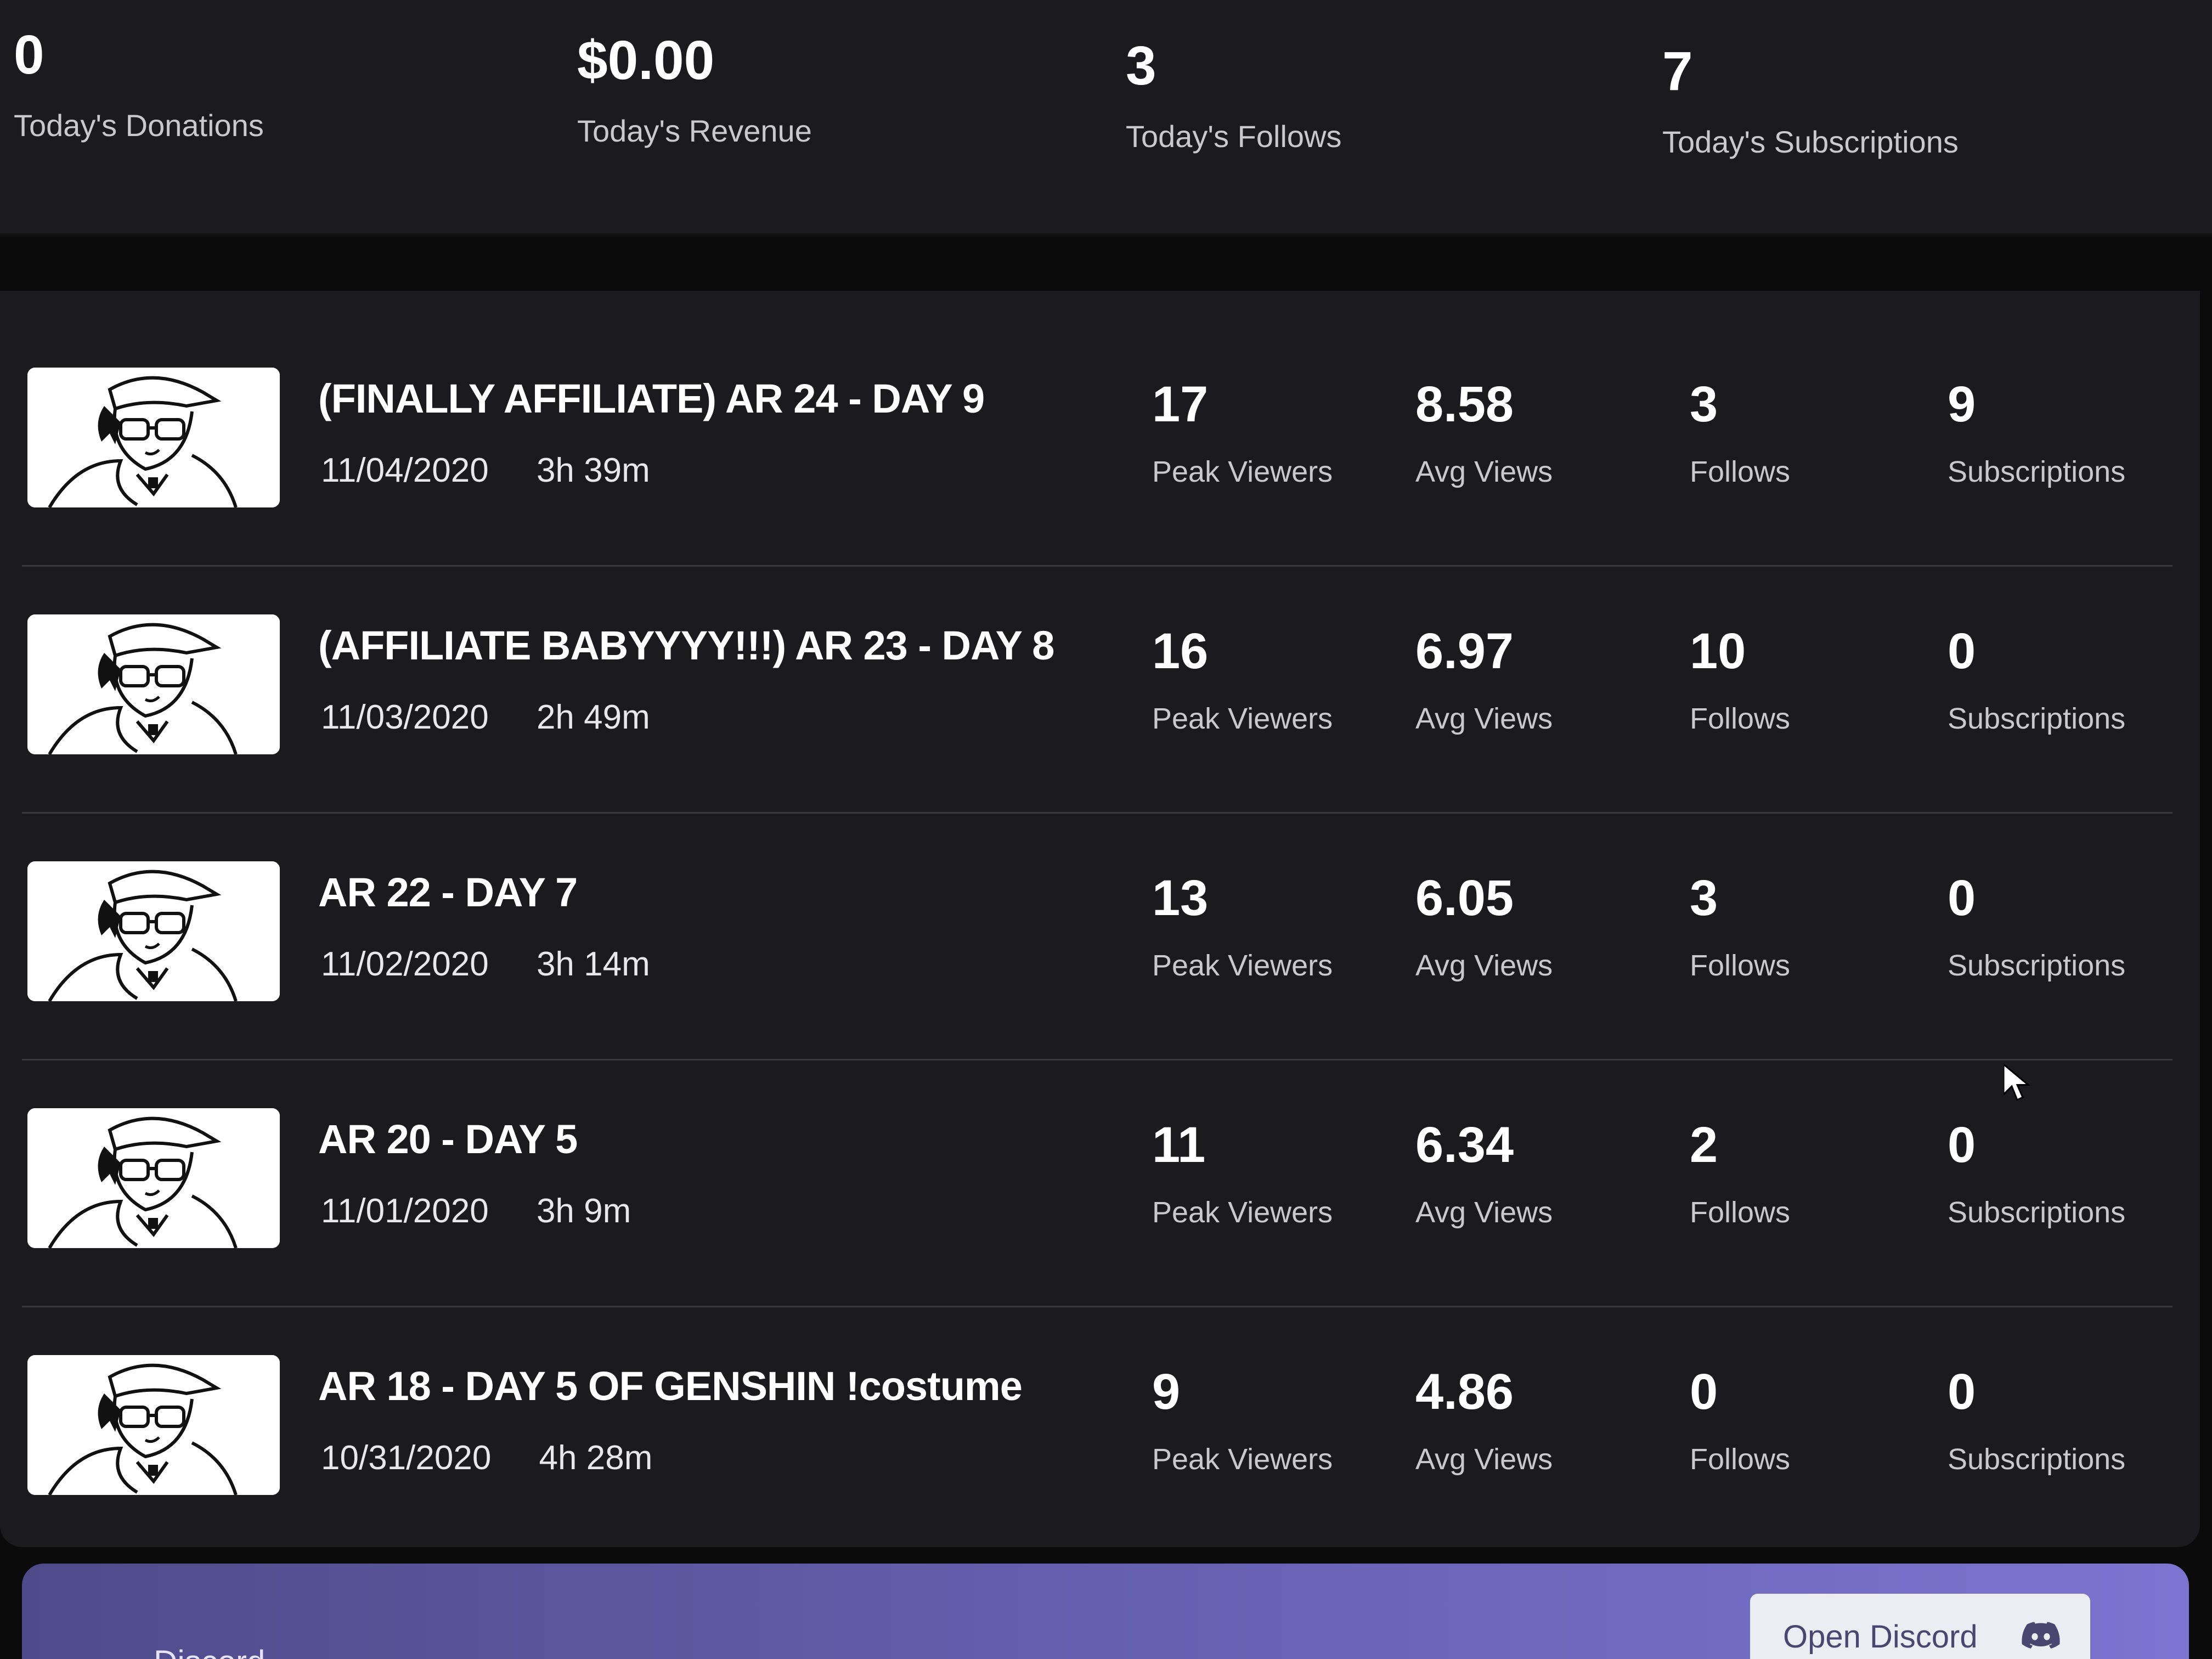 Image resolution: width=2212 pixels, height=1659 pixels. What do you see at coordinates (1242, 1420) in the screenshot?
I see `peak-viewers-metric: 9 Peak Viewers` at bounding box center [1242, 1420].